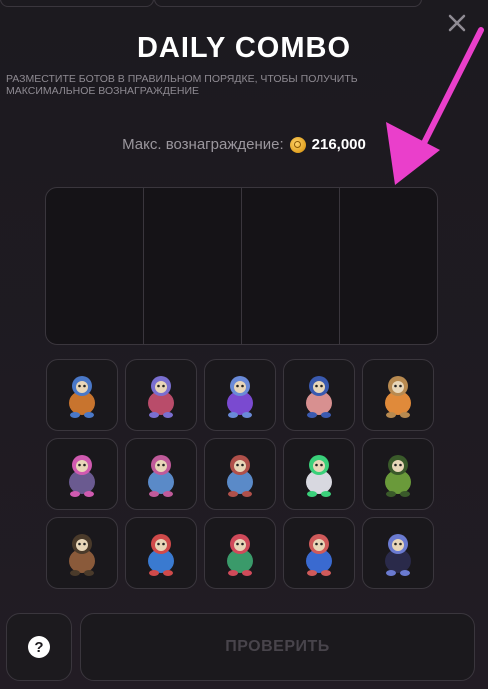  I want to click on bot-penguin-red-icon, so click(161, 555).